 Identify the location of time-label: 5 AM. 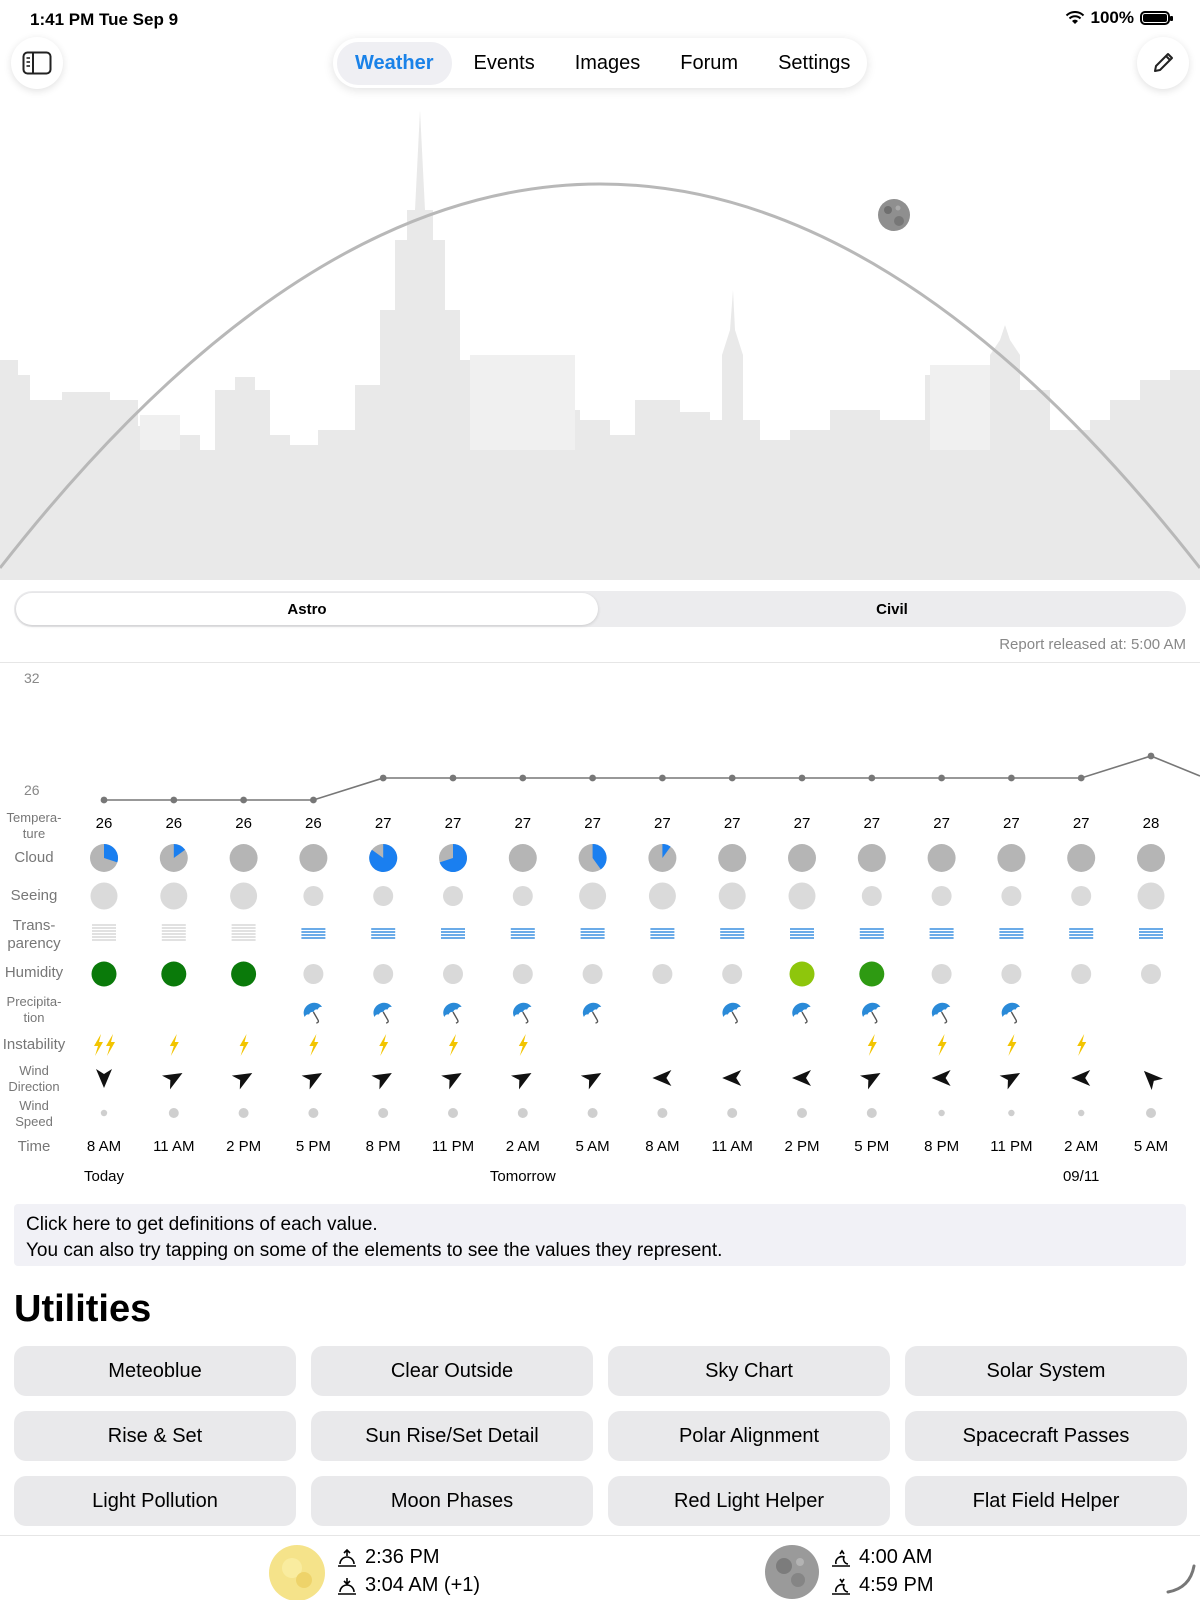
(592, 1146).